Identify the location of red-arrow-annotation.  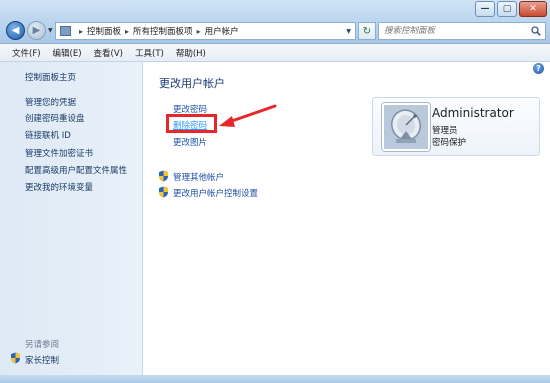
(248, 115).